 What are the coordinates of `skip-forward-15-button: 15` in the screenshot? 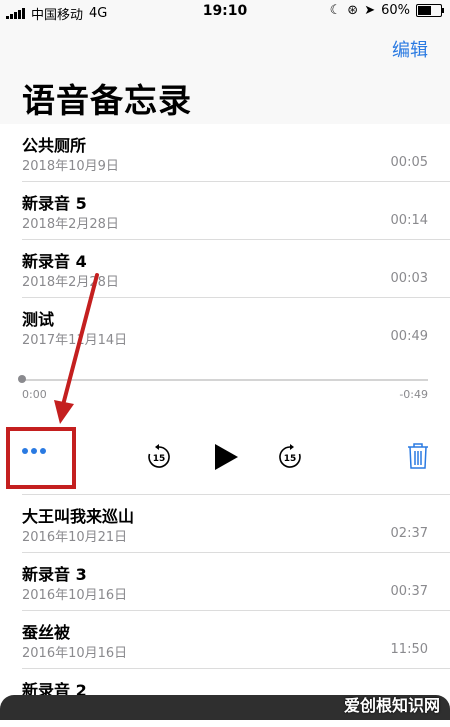 It's located at (290, 457).